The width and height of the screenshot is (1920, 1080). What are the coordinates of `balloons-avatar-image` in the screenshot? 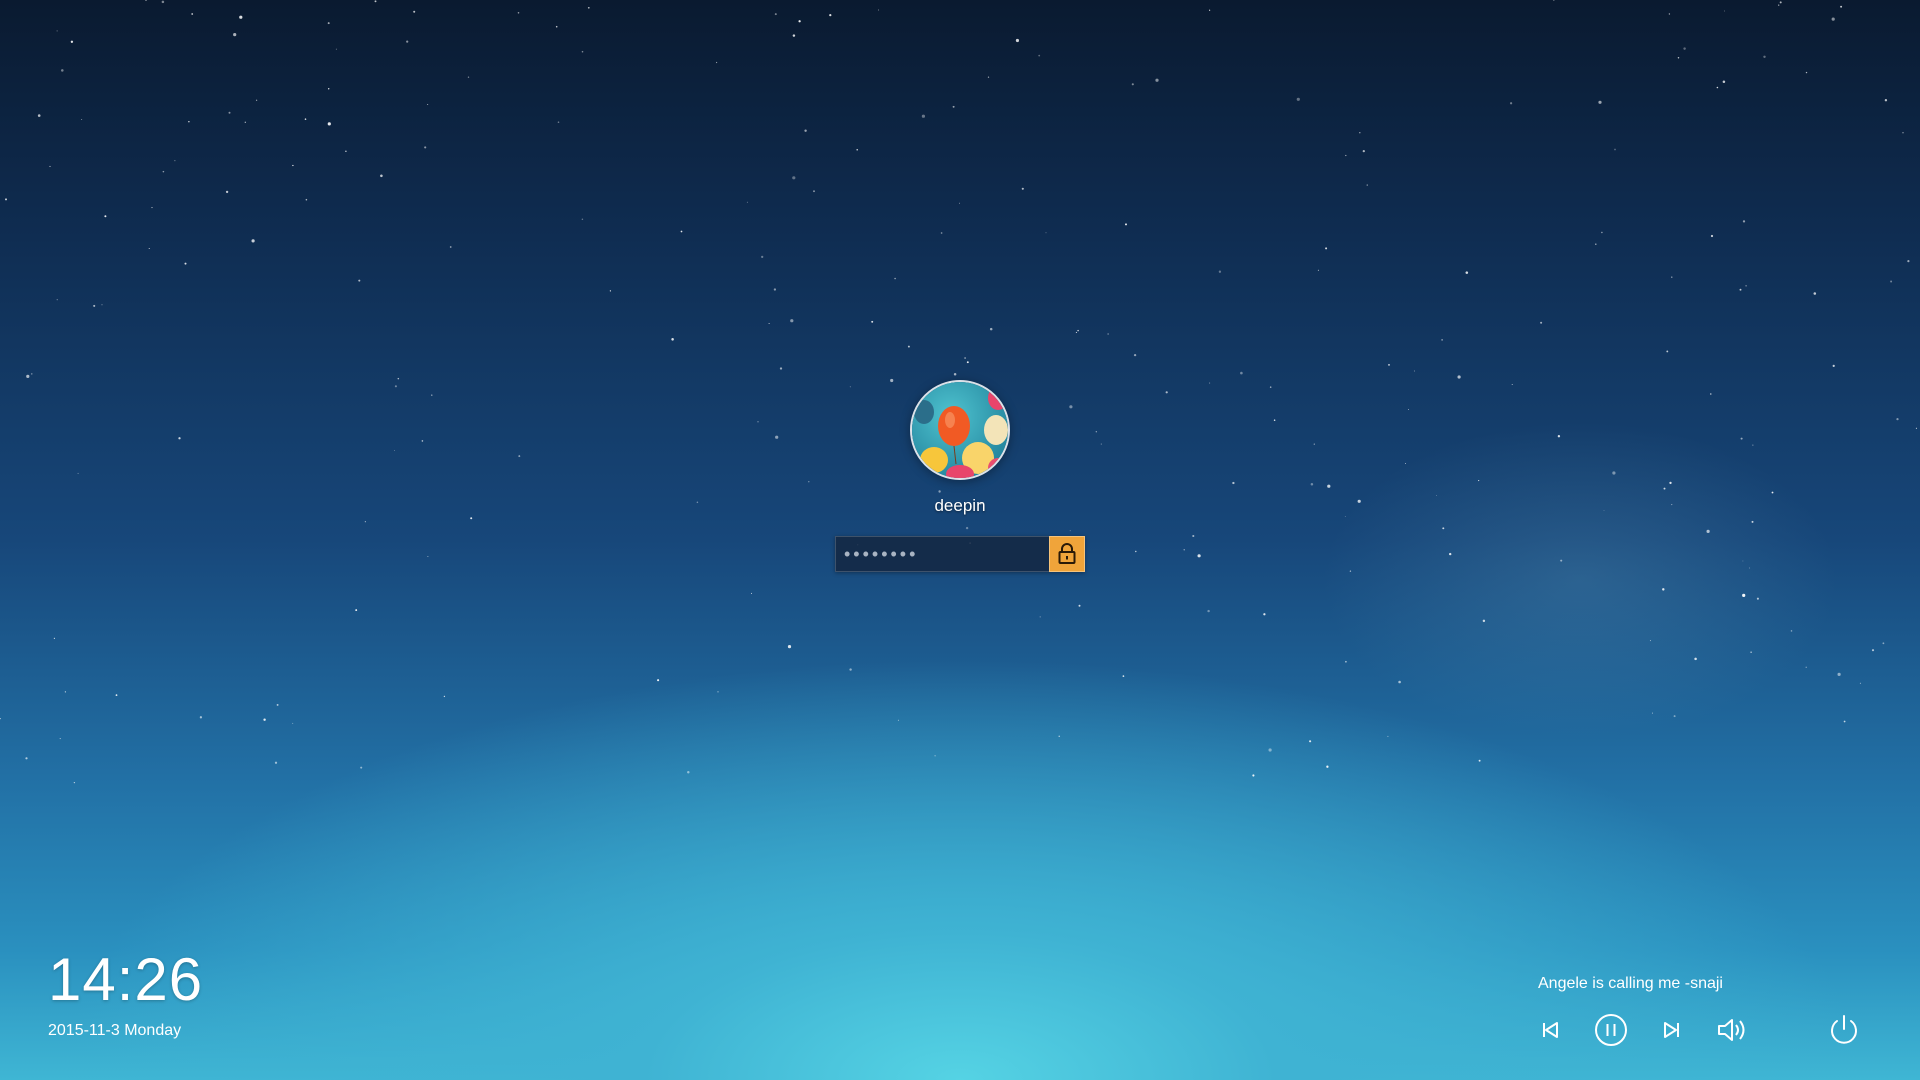 It's located at (960, 430).